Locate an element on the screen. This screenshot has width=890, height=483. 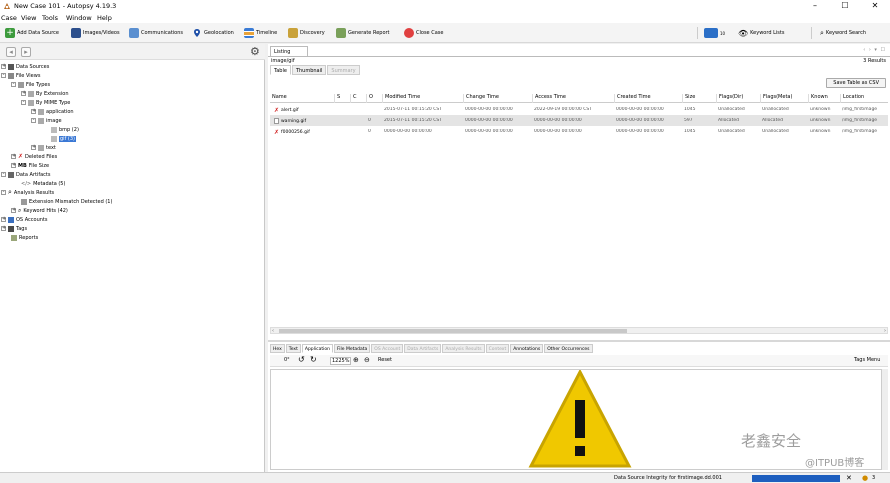
scroll-right-icon: › is located at coordinates (885, 331).